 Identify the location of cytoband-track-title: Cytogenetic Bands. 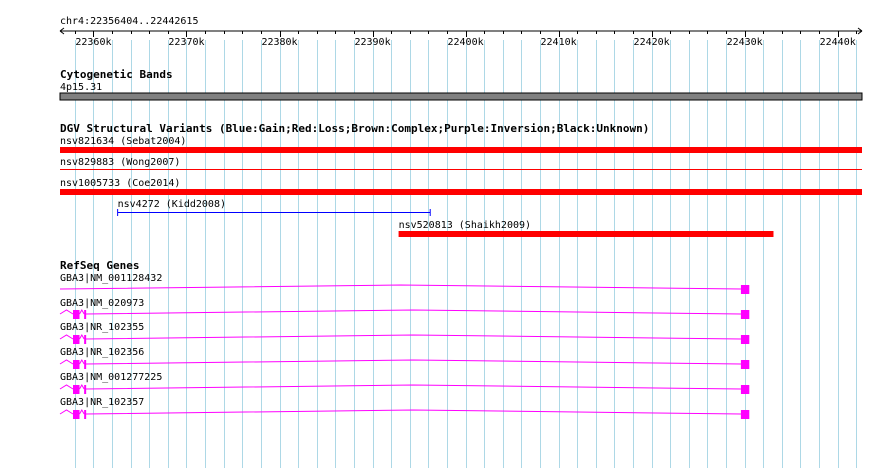
(116, 74).